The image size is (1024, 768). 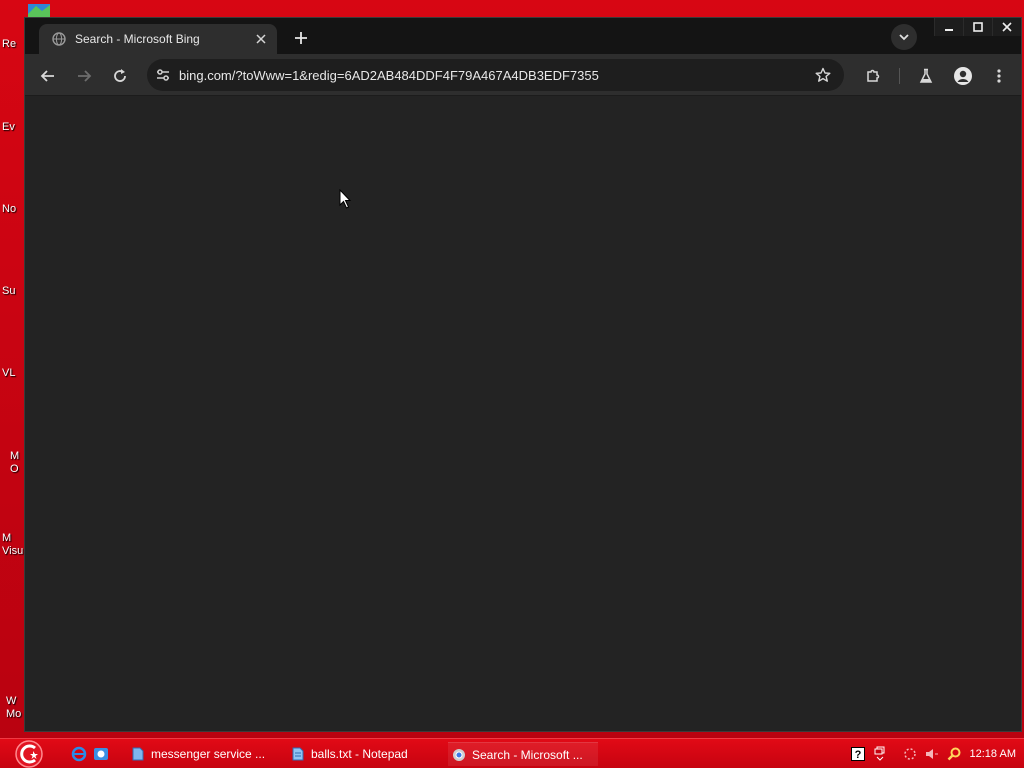 I want to click on speaker-icon, so click(x=932, y=754).